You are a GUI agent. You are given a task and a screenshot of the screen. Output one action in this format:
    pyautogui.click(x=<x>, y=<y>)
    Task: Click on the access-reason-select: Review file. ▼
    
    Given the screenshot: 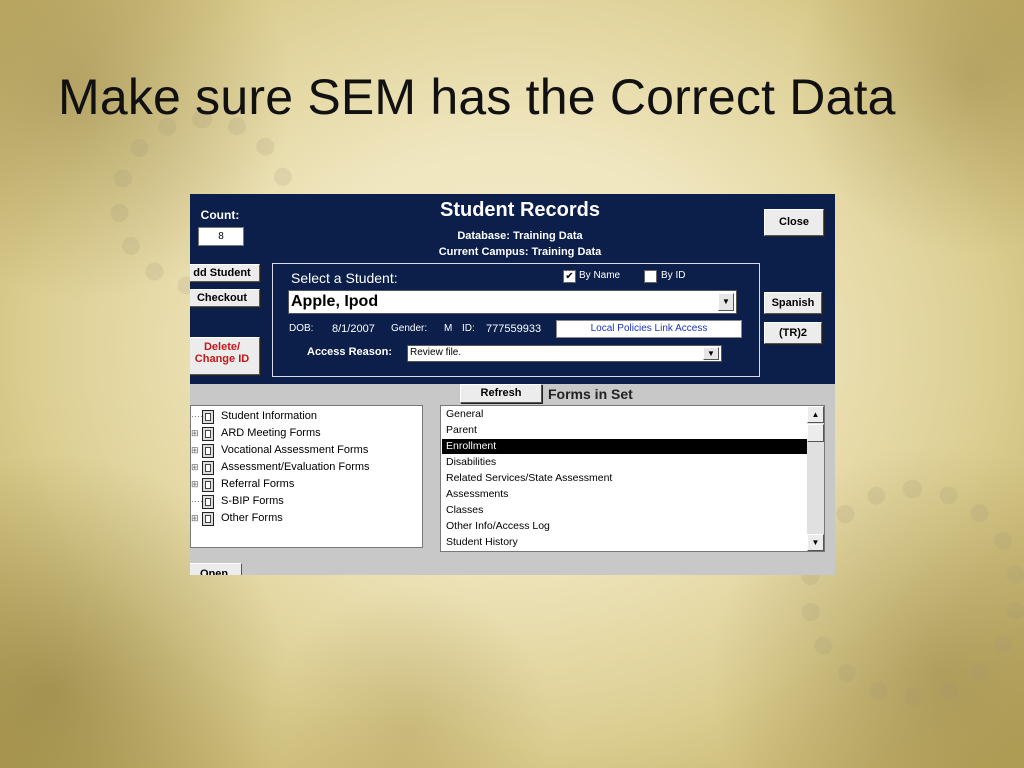 What is the action you would take?
    pyautogui.click(x=564, y=353)
    